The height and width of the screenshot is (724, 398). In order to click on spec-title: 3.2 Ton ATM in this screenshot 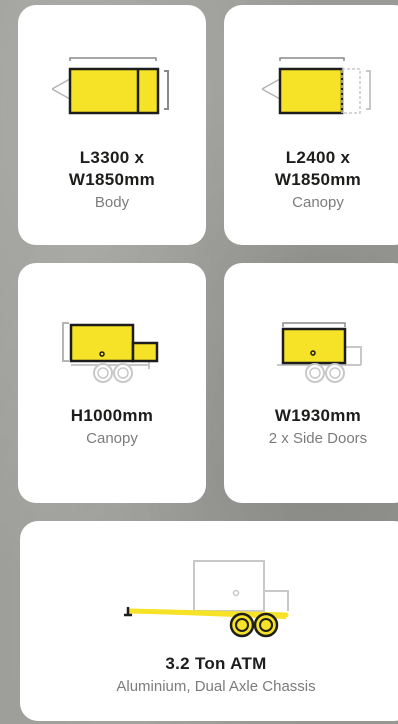, I will do `click(216, 663)`.